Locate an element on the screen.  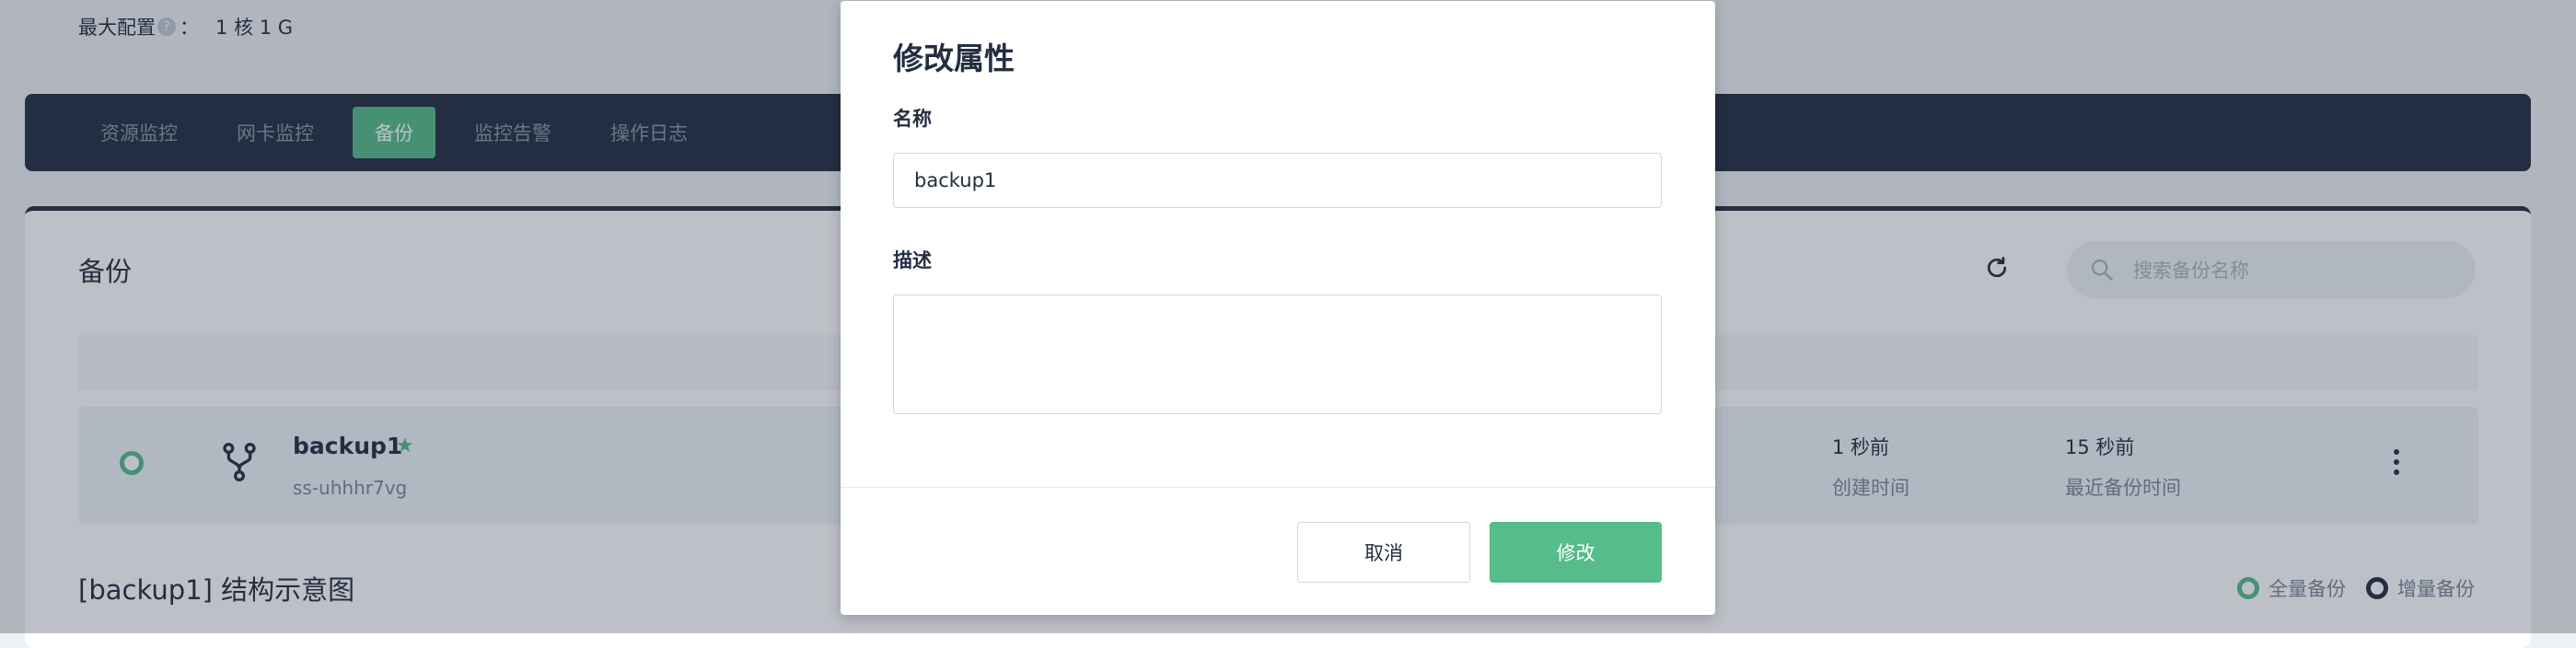
description-input is located at coordinates (1277, 354).